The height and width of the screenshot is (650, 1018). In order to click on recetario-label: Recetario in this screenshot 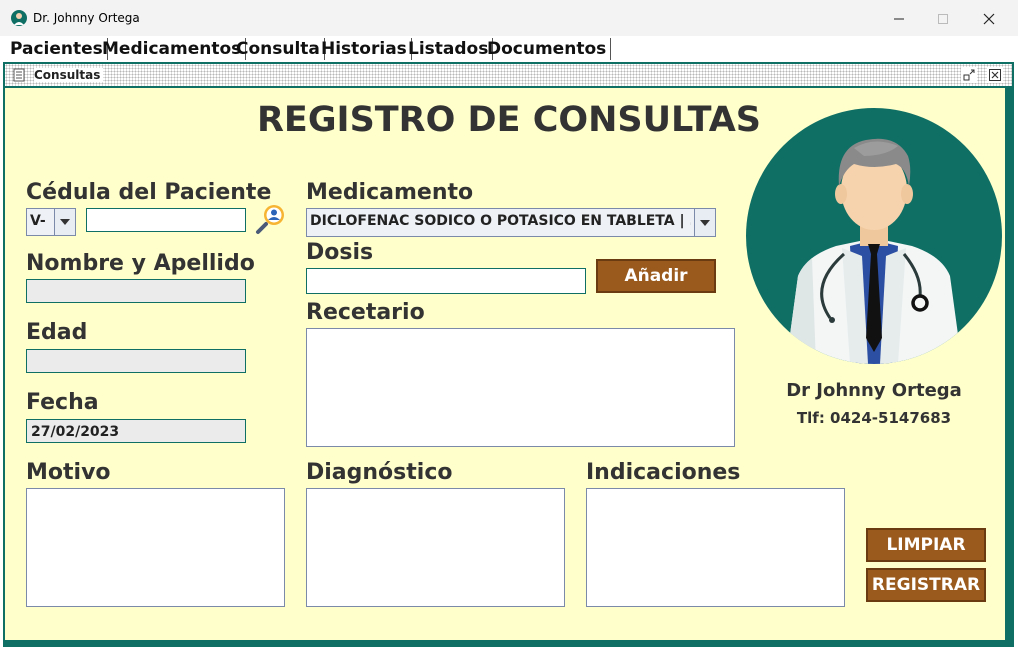, I will do `click(365, 312)`.